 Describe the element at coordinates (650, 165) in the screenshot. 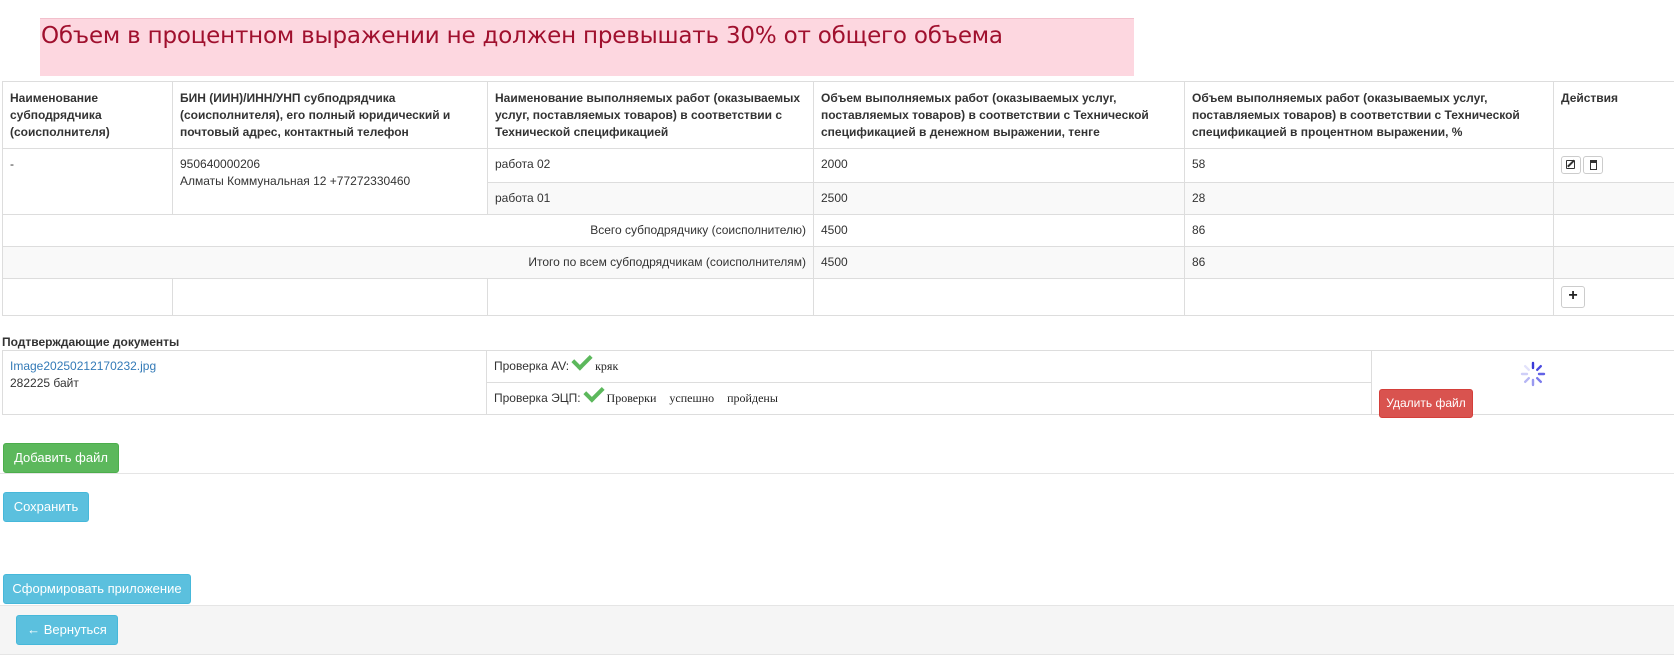

I see `work-name: работа 02` at that location.